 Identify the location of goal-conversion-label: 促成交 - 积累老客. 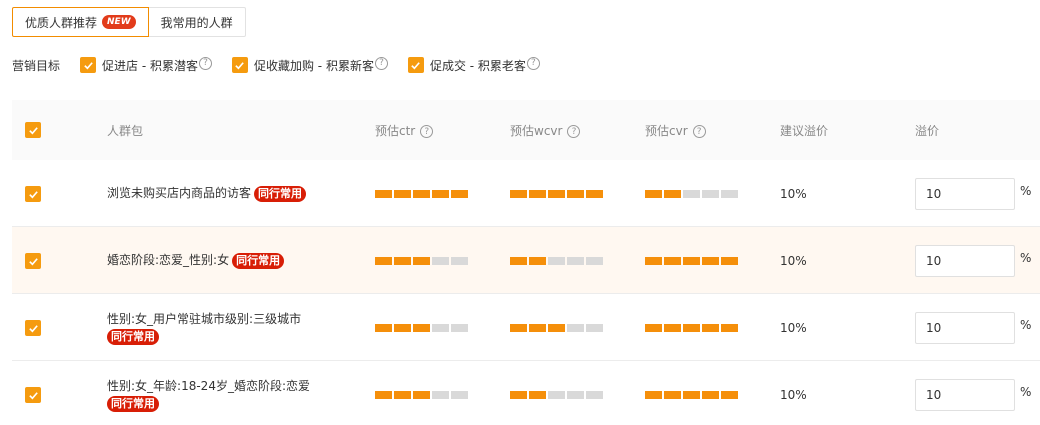
(477, 65).